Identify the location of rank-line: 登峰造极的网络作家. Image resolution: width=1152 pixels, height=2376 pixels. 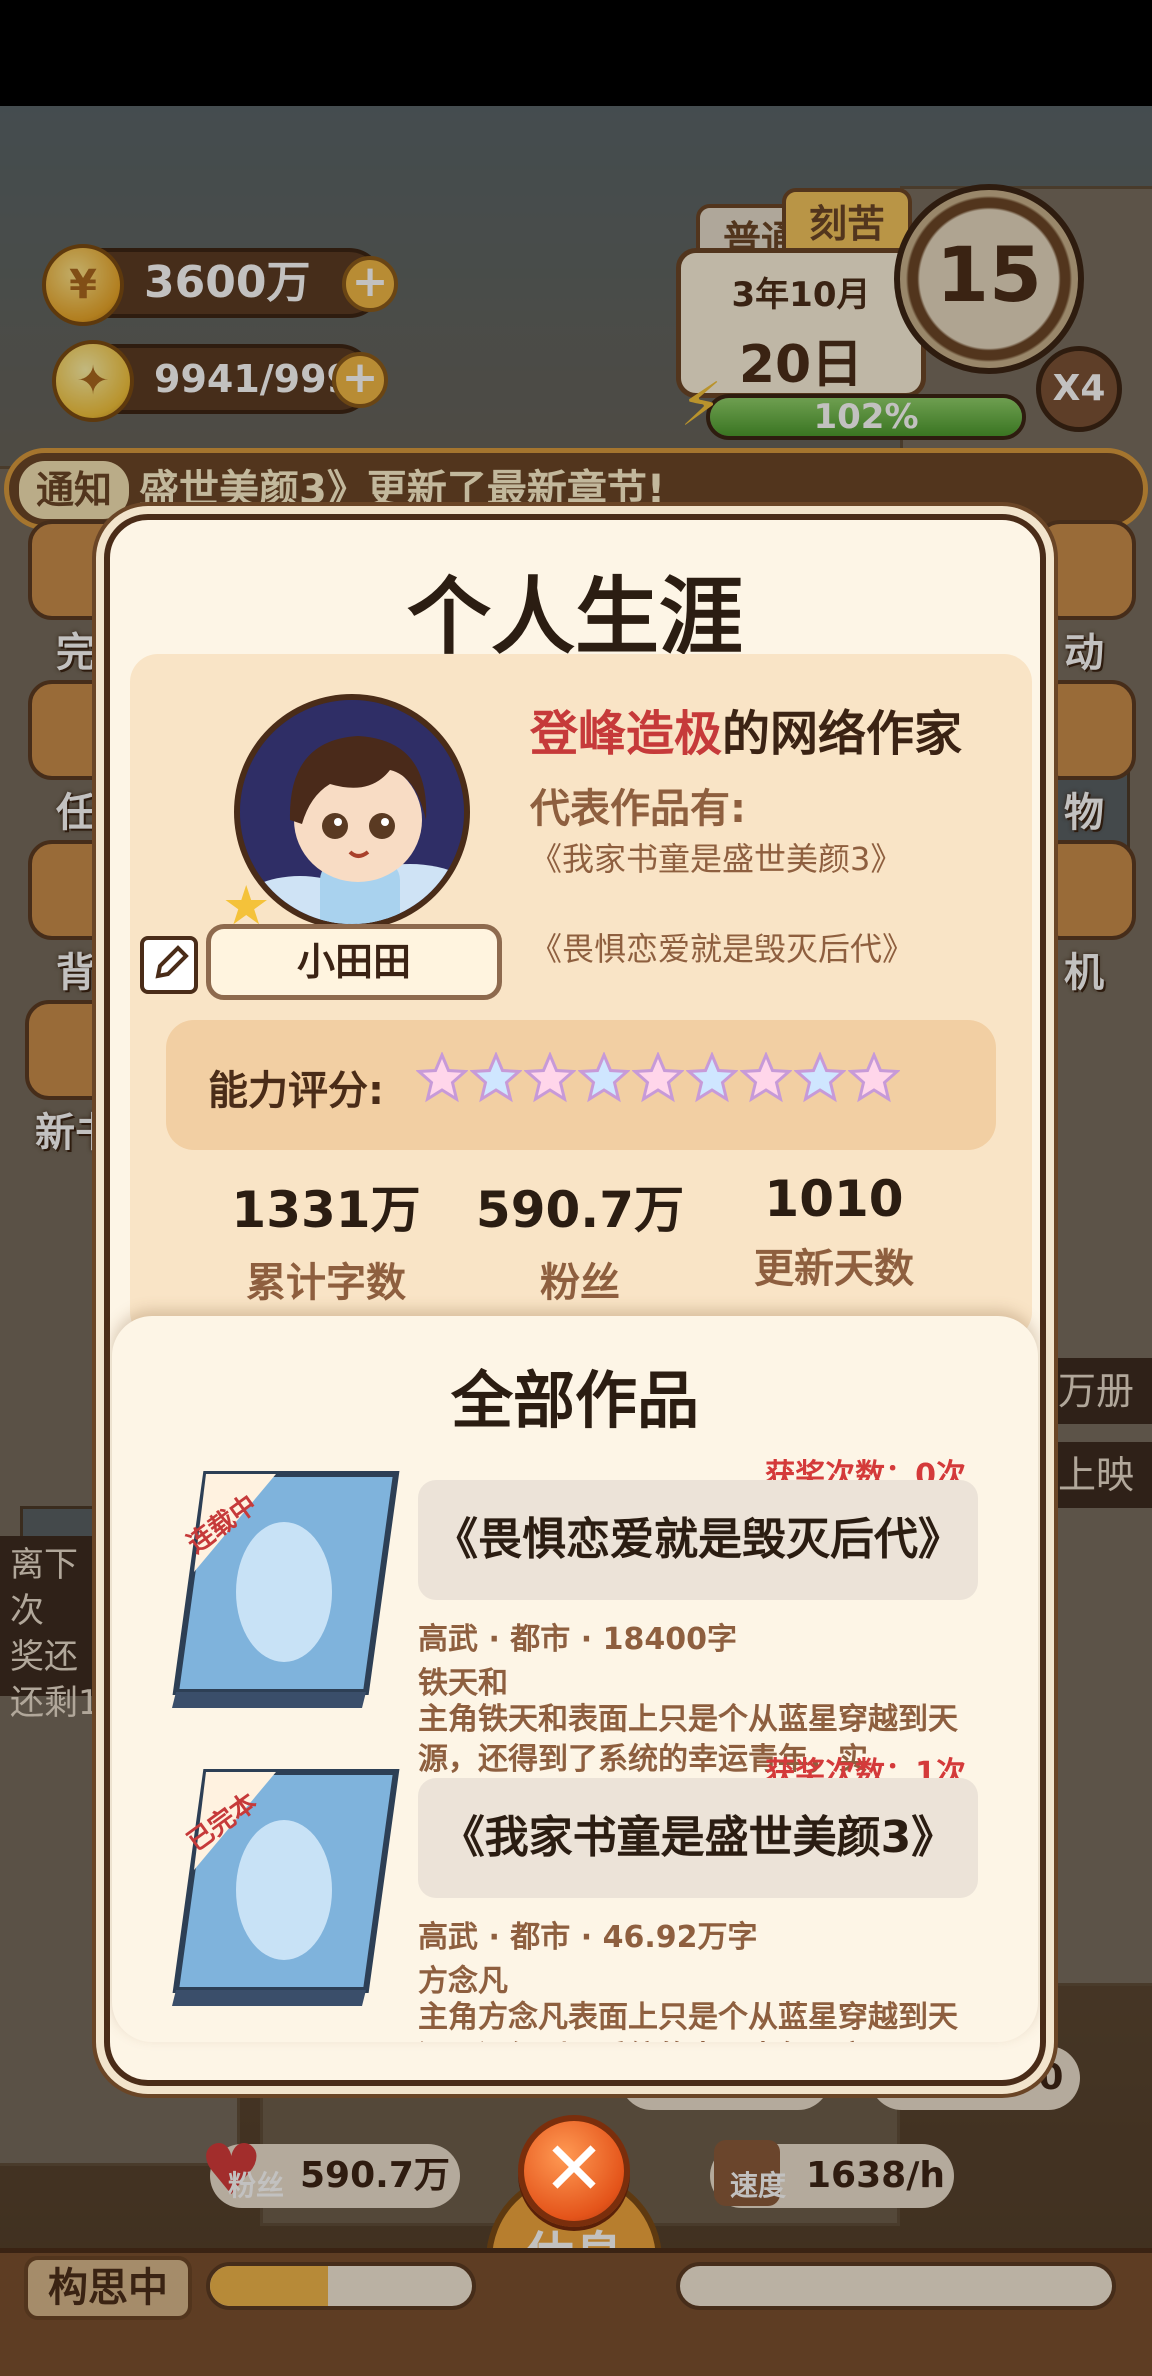
(746, 729).